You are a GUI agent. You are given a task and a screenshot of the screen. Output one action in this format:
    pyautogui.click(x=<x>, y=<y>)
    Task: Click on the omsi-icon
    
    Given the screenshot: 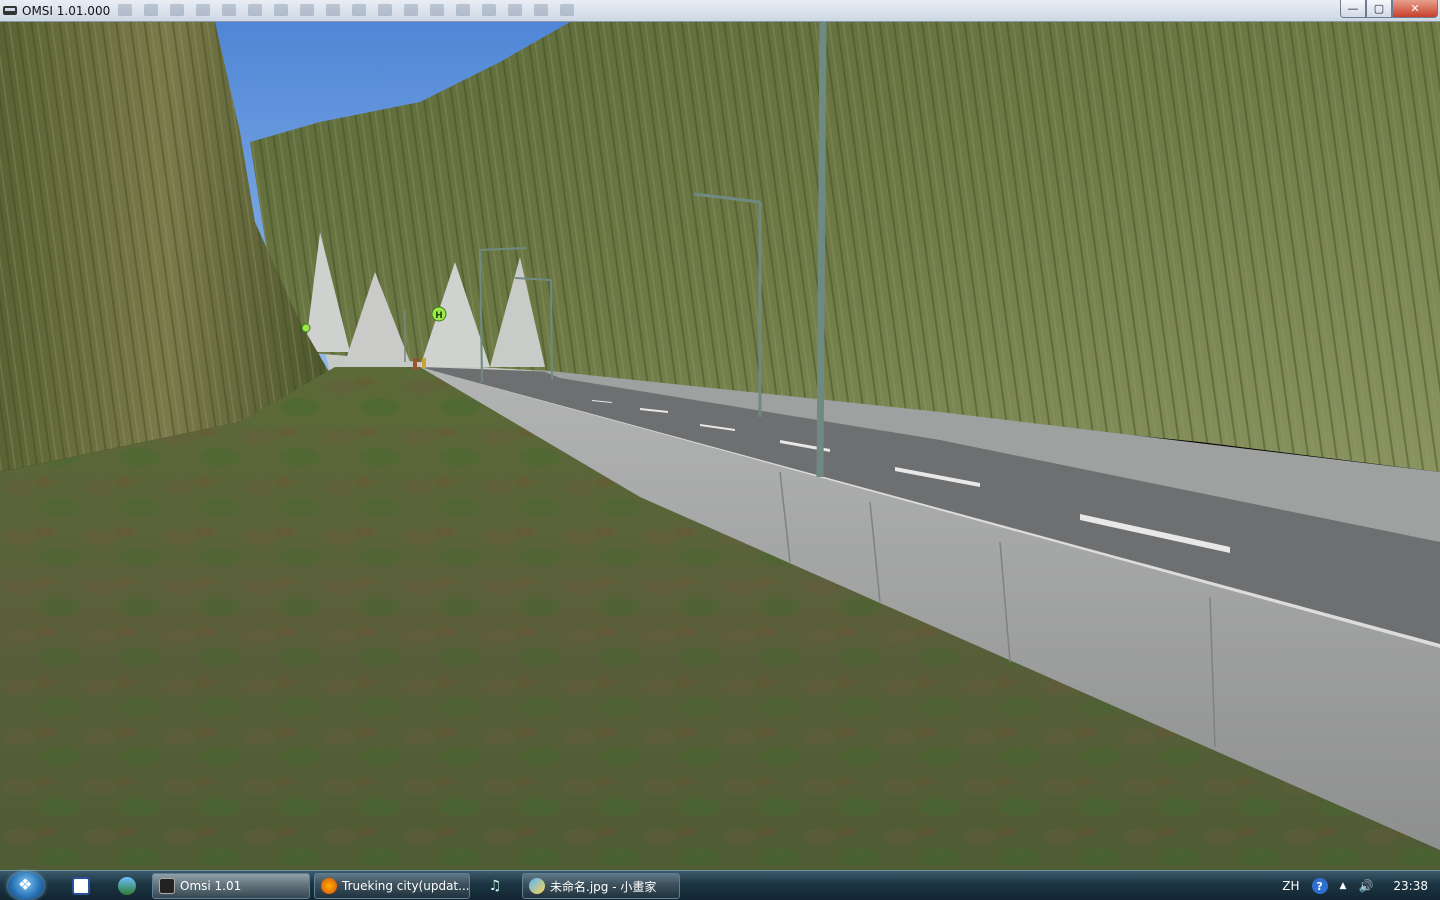 What is the action you would take?
    pyautogui.click(x=167, y=886)
    